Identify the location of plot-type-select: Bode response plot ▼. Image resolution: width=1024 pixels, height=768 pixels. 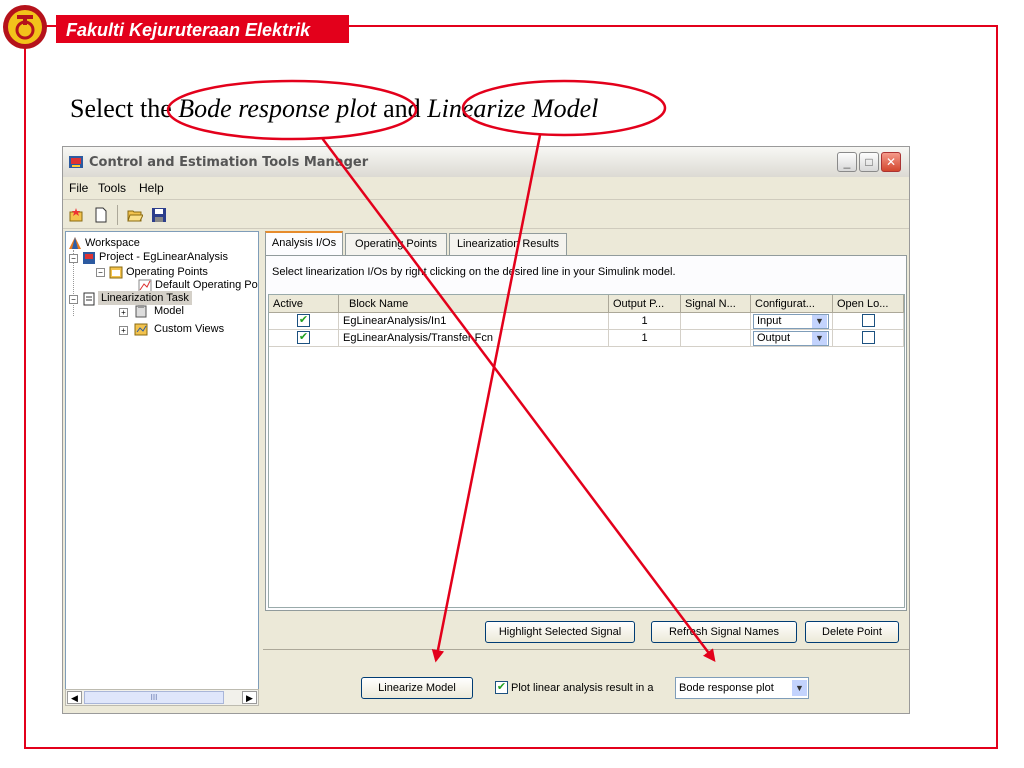
(742, 688).